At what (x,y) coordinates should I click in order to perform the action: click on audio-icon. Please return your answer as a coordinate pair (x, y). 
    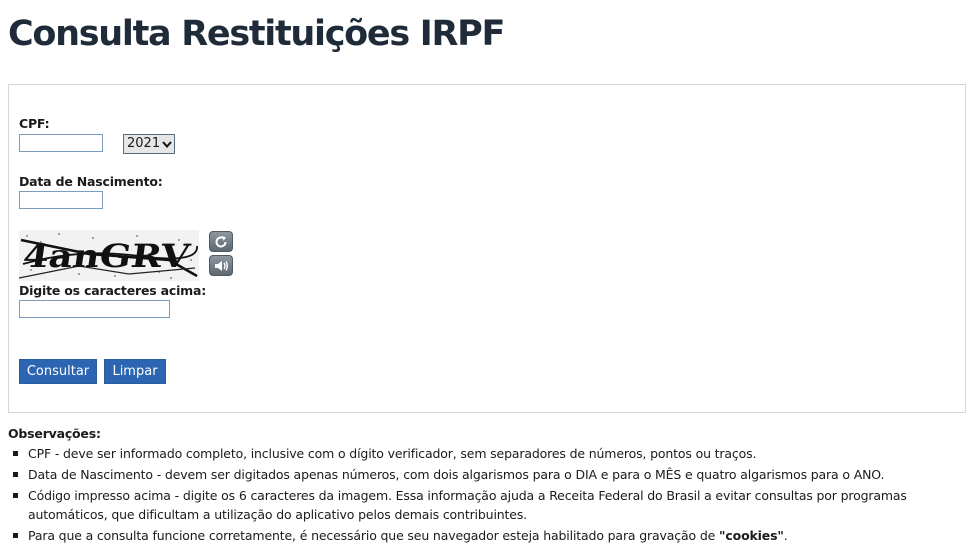
    Looking at the image, I should click on (221, 266).